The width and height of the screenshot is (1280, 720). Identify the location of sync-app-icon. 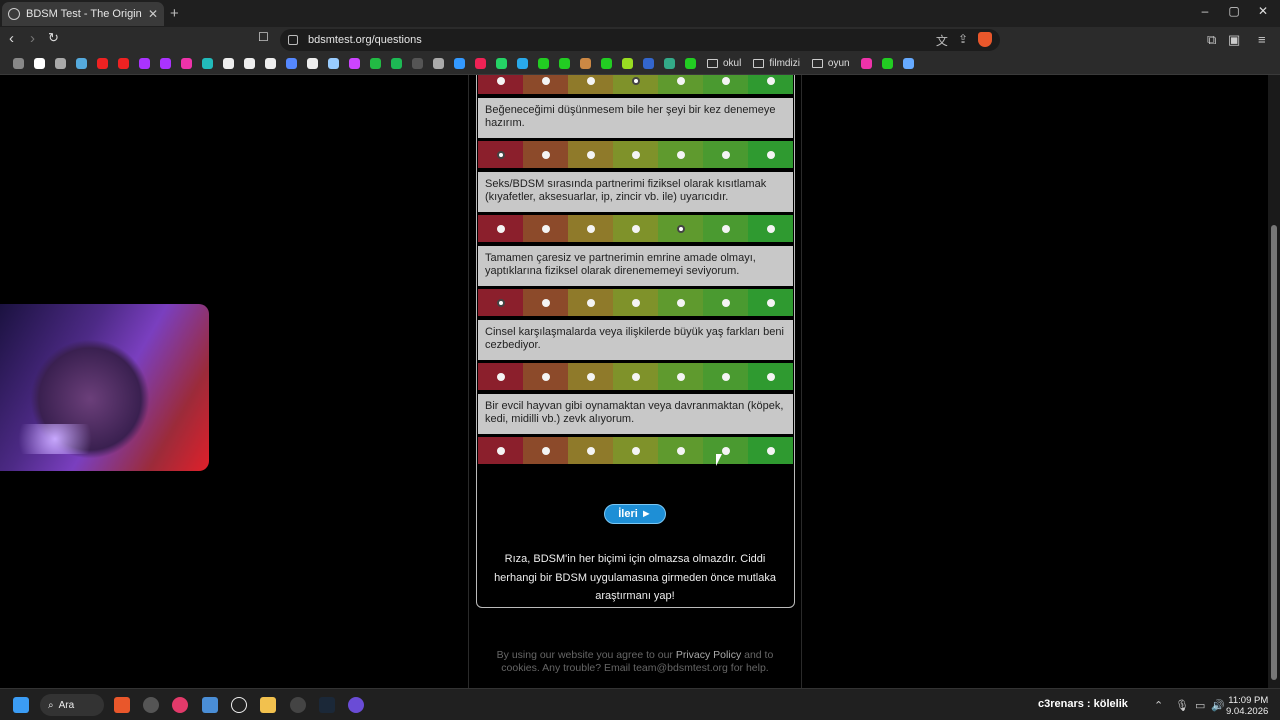
(239, 705).